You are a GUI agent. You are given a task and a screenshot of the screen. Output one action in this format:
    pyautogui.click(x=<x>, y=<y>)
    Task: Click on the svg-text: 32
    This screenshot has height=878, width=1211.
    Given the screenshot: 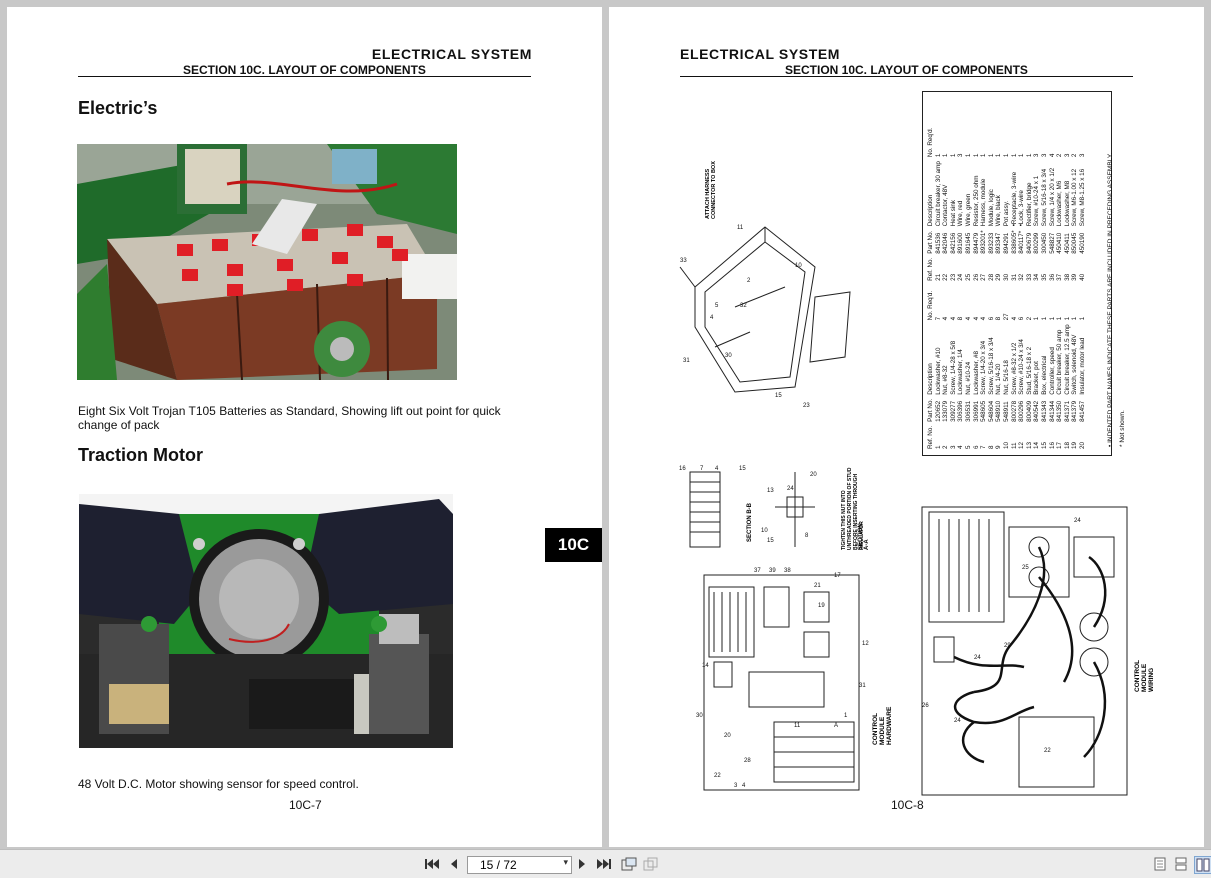 What is the action you would take?
    pyautogui.click(x=743, y=306)
    